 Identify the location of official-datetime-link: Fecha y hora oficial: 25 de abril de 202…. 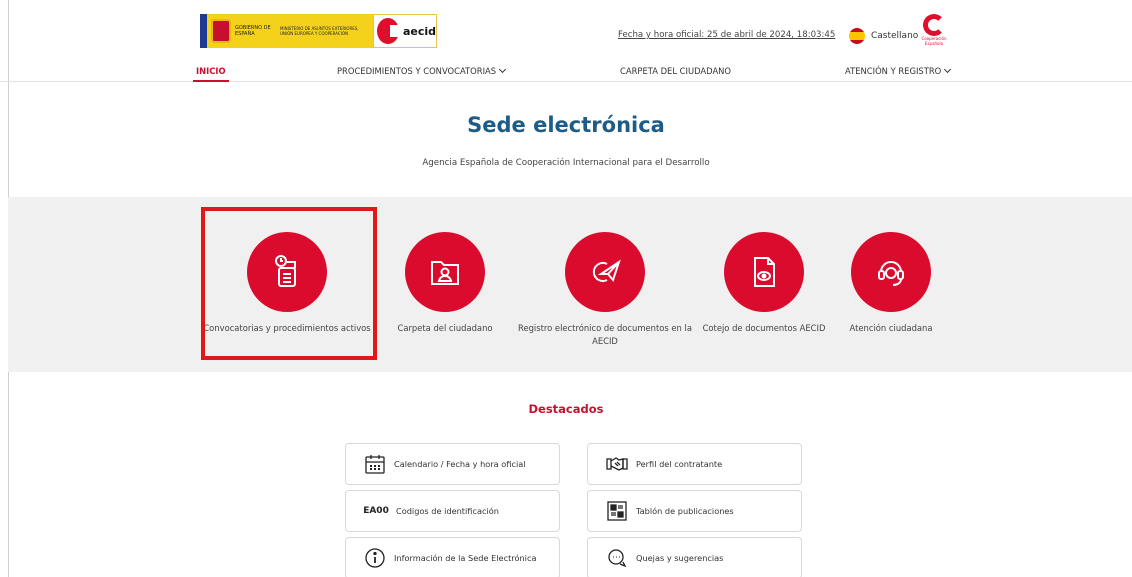
(726, 35).